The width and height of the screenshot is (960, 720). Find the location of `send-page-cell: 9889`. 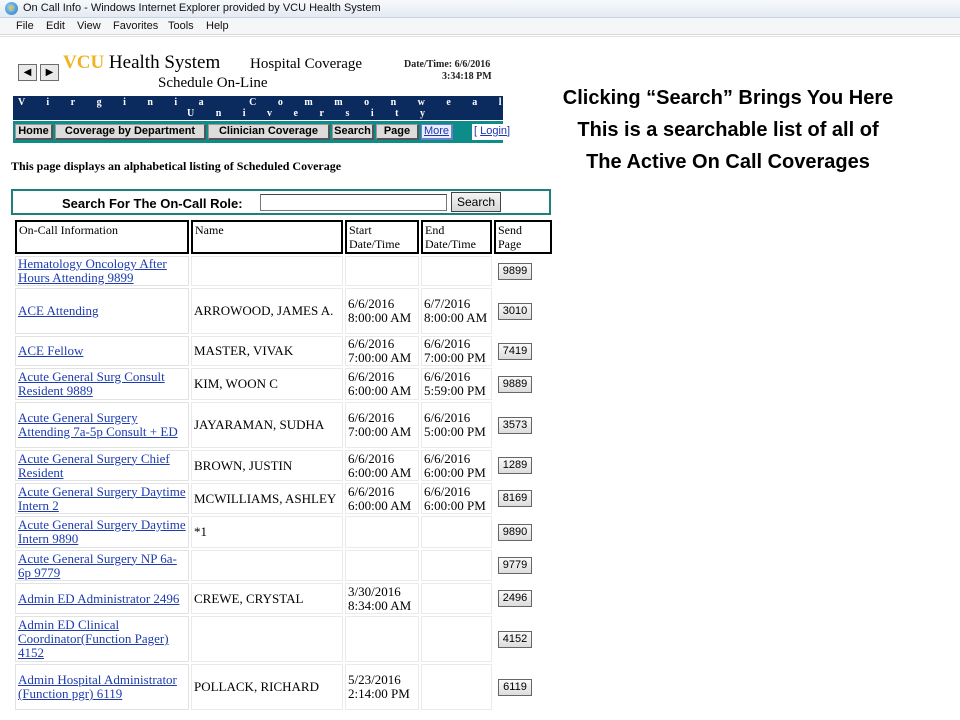

send-page-cell: 9889 is located at coordinates (523, 384).